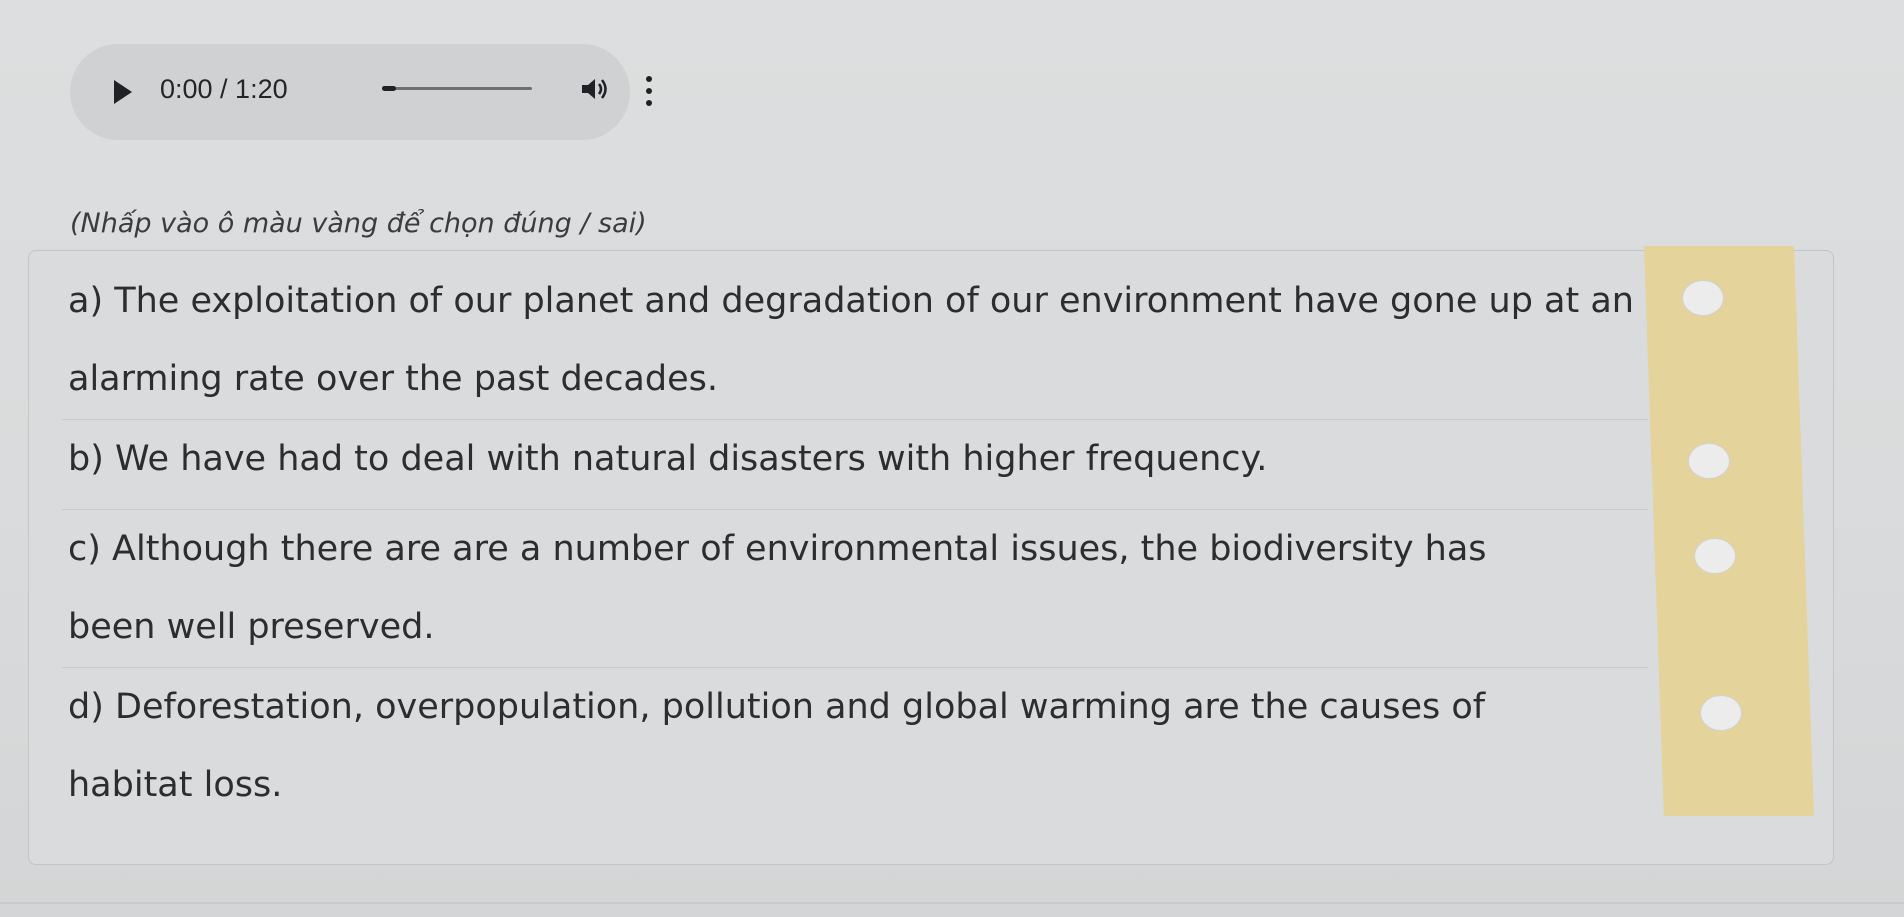  I want to click on choice-circle-a, so click(1703, 298).